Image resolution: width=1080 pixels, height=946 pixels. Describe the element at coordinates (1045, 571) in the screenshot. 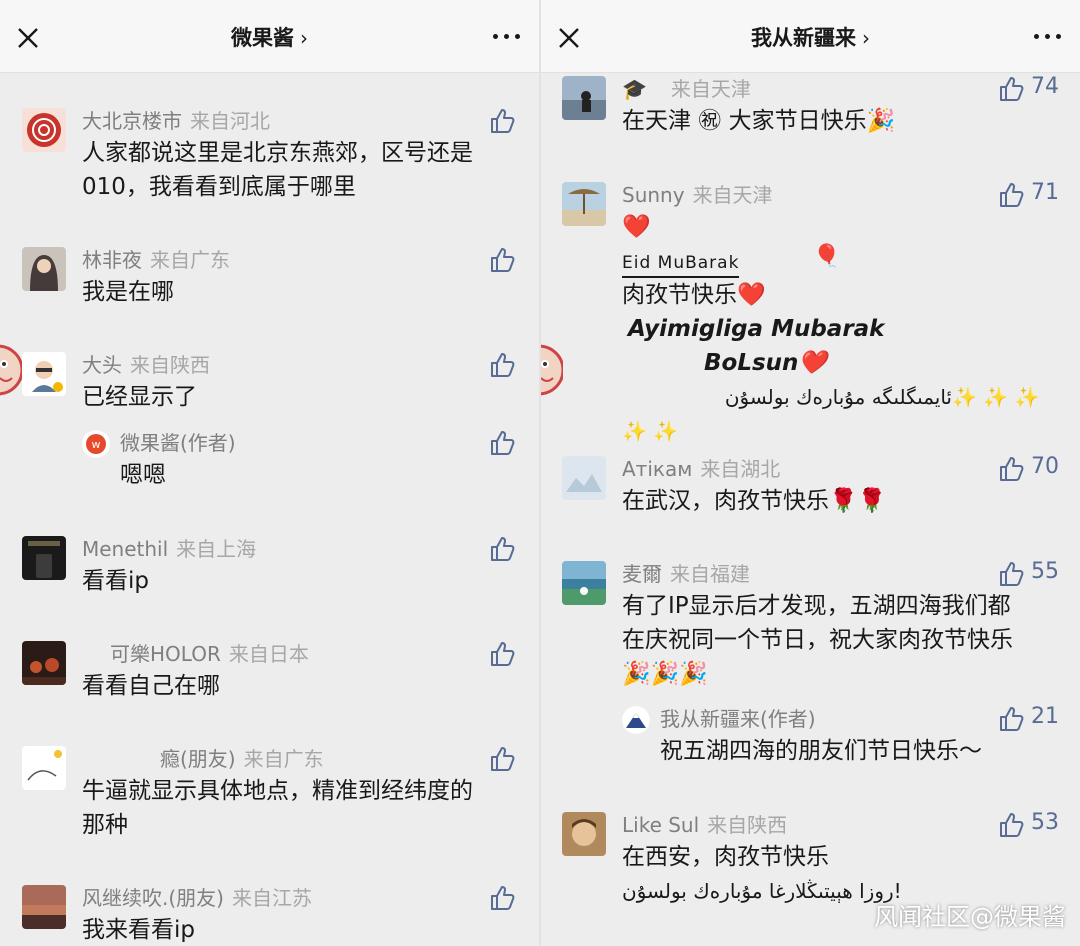

I see `like-count: 55` at that location.